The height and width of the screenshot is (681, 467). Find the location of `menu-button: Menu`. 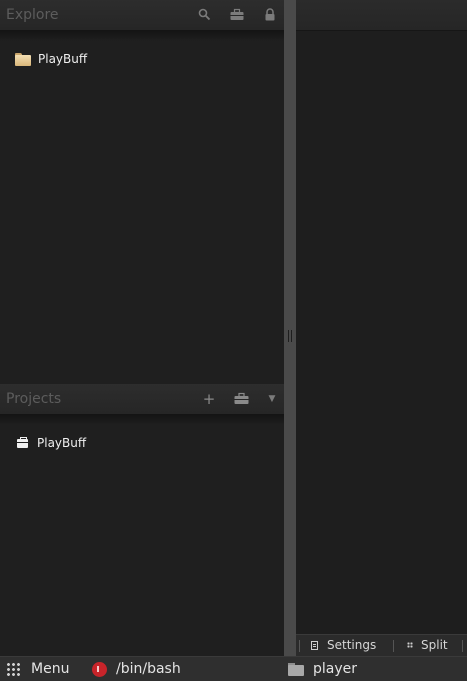

menu-button: Menu is located at coordinates (37, 669).